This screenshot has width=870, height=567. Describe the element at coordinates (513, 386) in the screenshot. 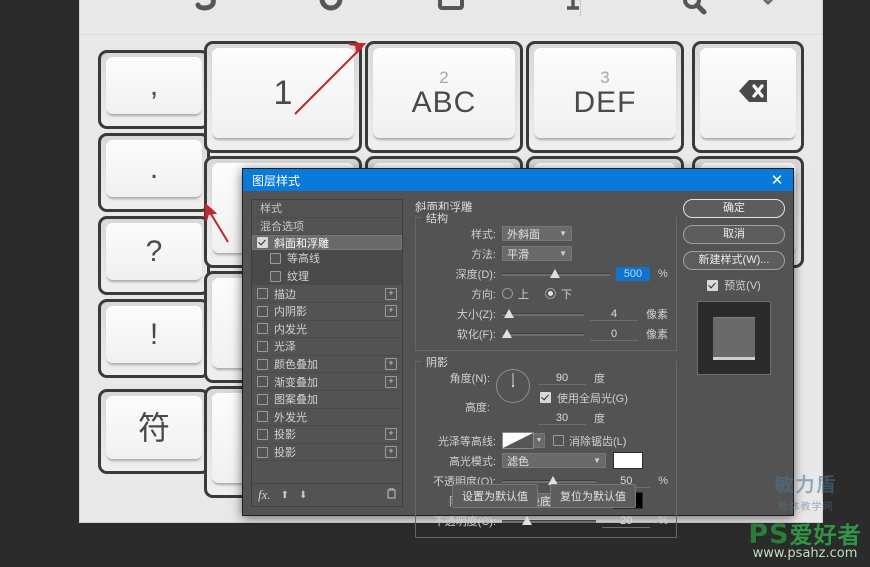

I see `angle-dial` at that location.